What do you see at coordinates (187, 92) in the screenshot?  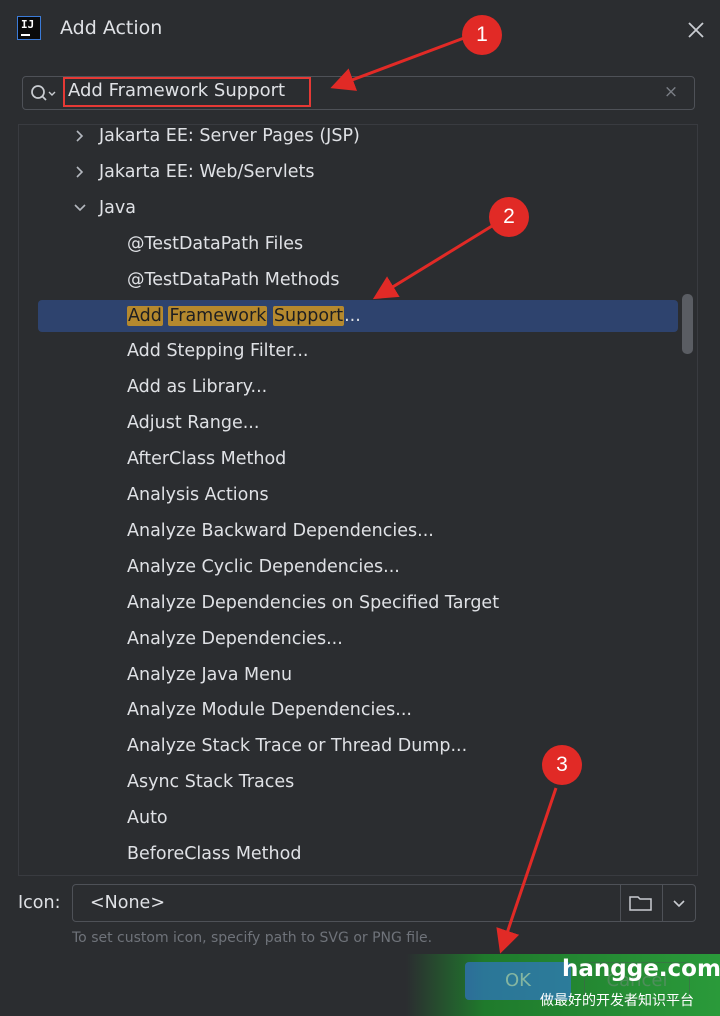 I see `annotation-highlight-box` at bounding box center [187, 92].